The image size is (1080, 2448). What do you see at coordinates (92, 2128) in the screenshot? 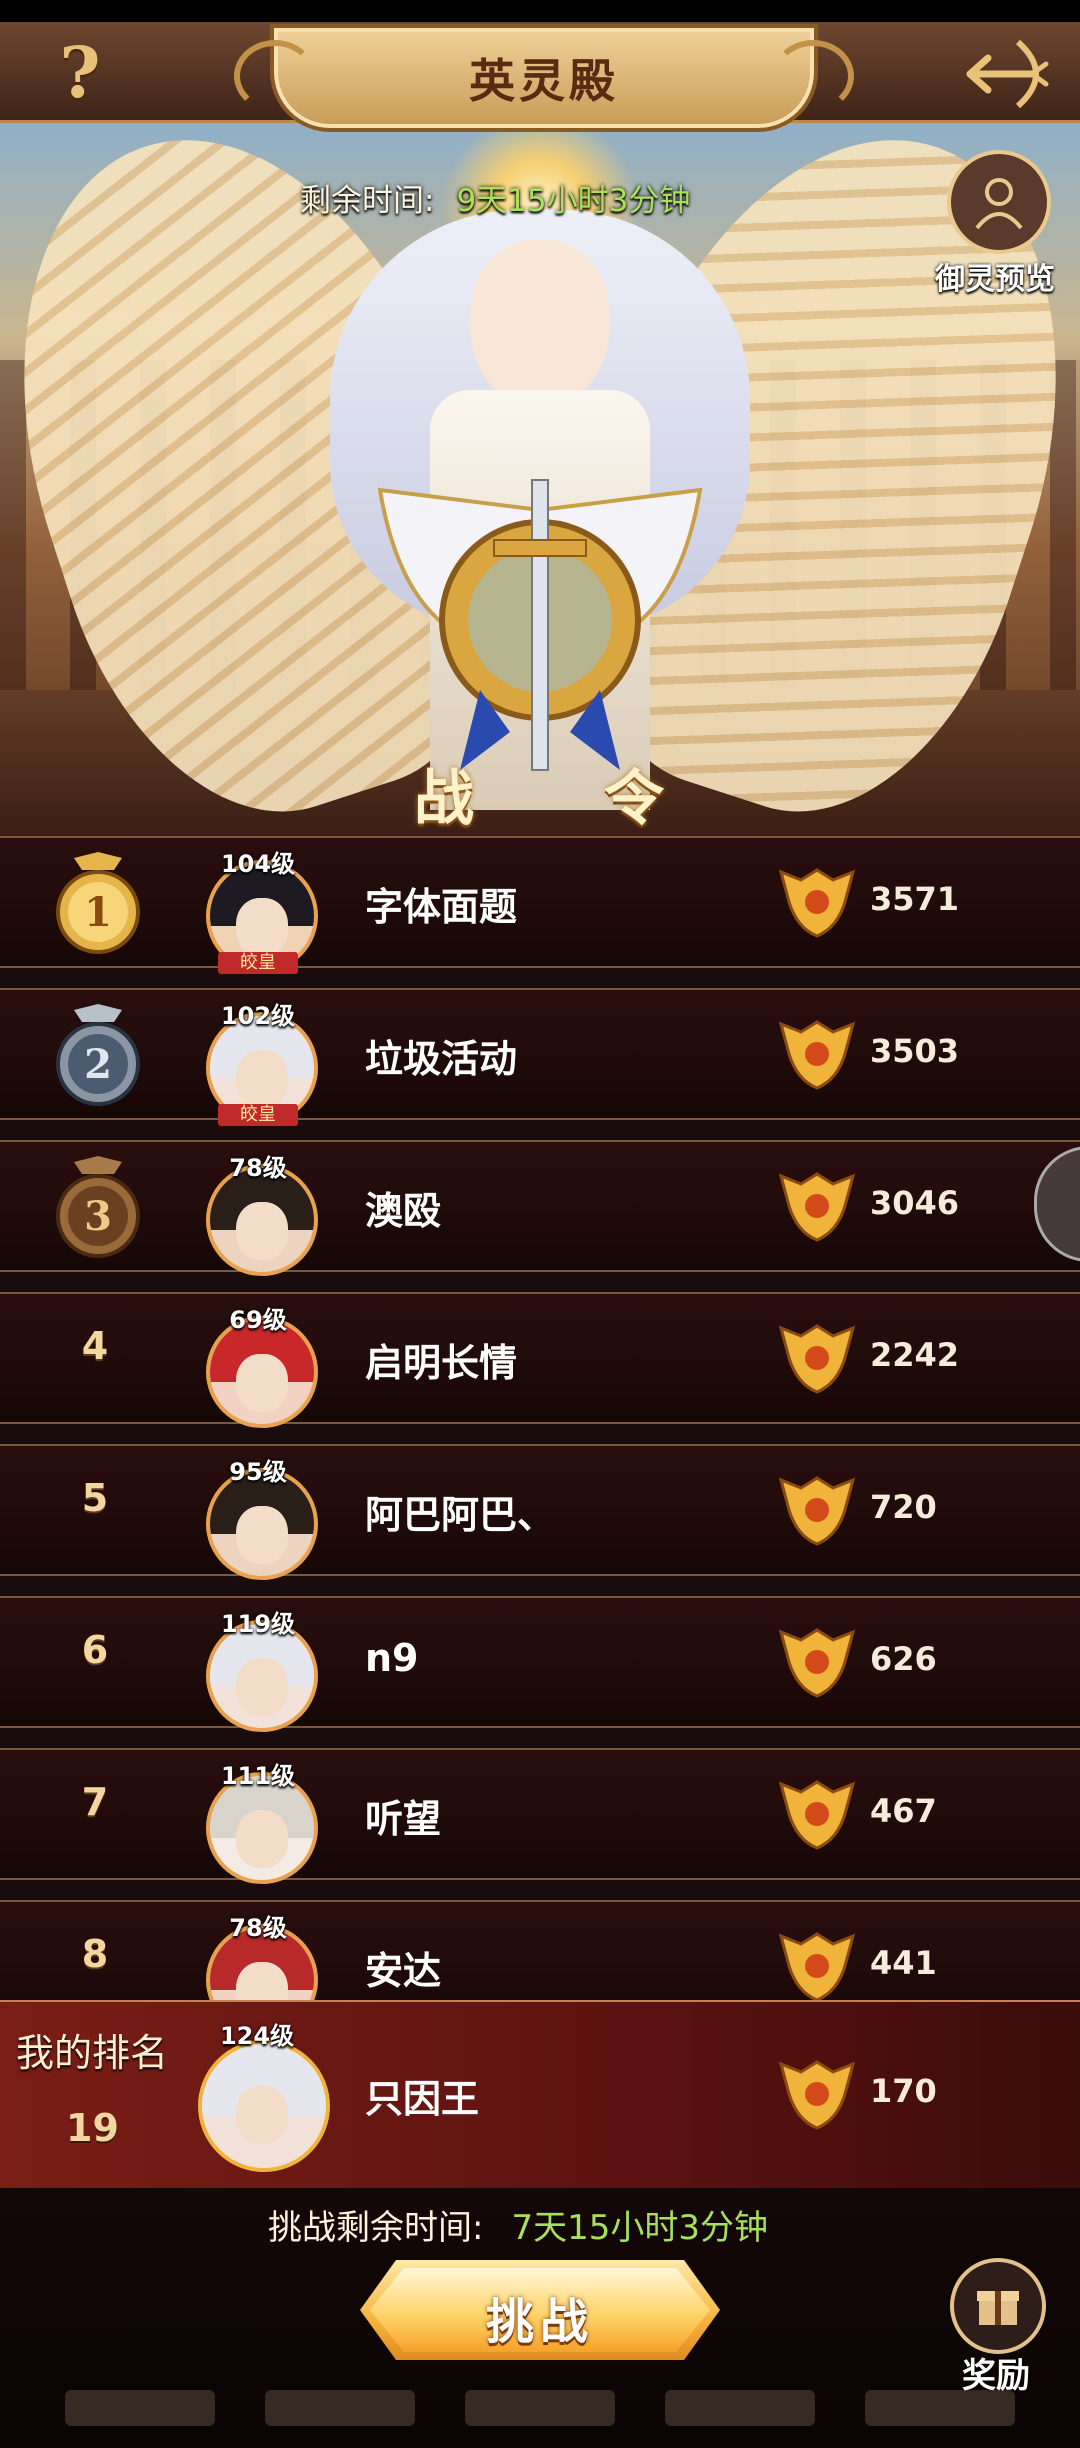
I see `my-rank-number: 19` at bounding box center [92, 2128].